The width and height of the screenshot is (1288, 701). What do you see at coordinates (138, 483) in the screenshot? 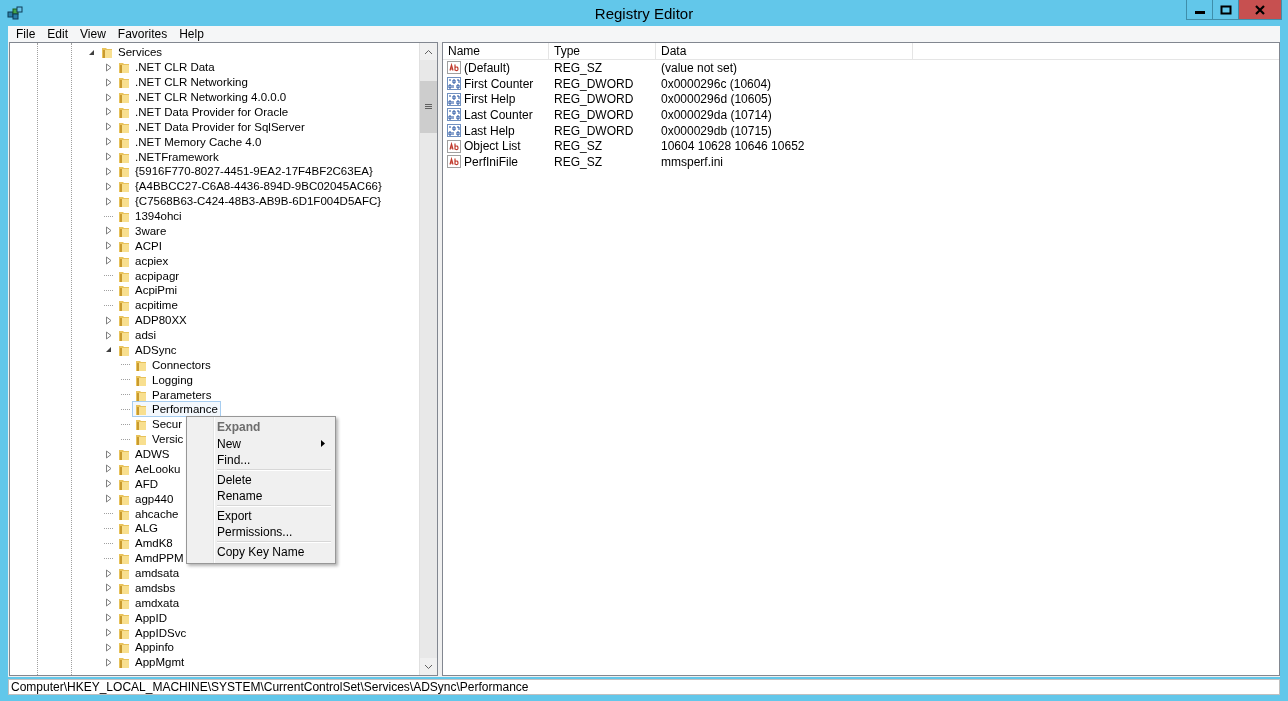
I see `tree-item: AFD` at bounding box center [138, 483].